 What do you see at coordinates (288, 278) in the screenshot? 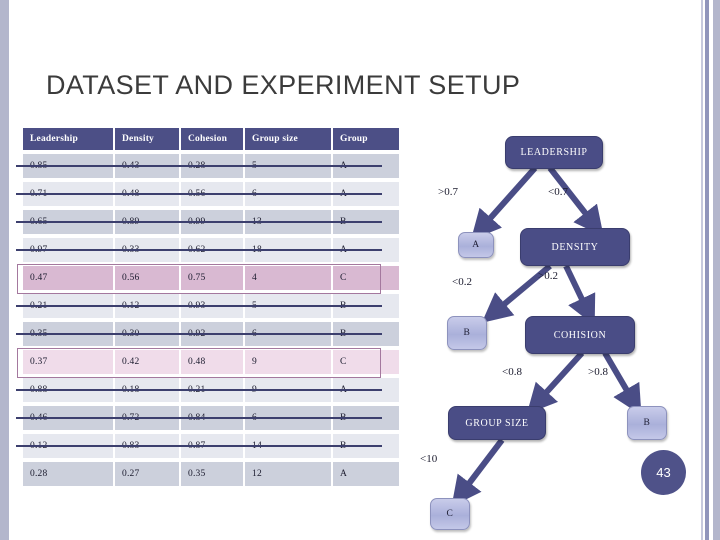
I see `cell-group-size: 4` at bounding box center [288, 278].